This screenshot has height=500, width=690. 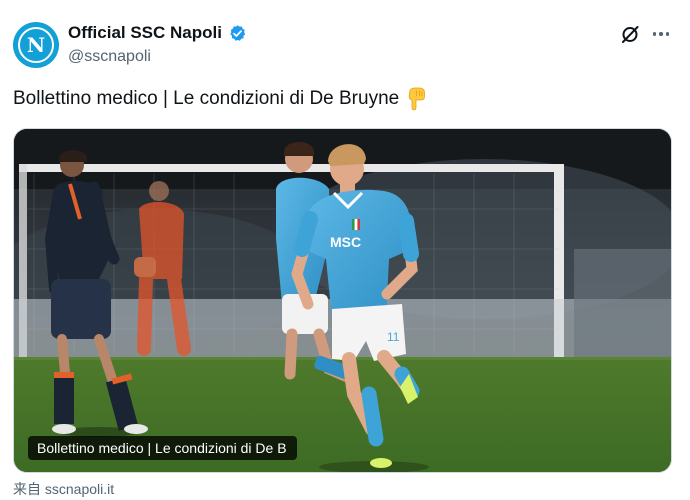 I want to click on napoli-logo: N, so click(x=36, y=45).